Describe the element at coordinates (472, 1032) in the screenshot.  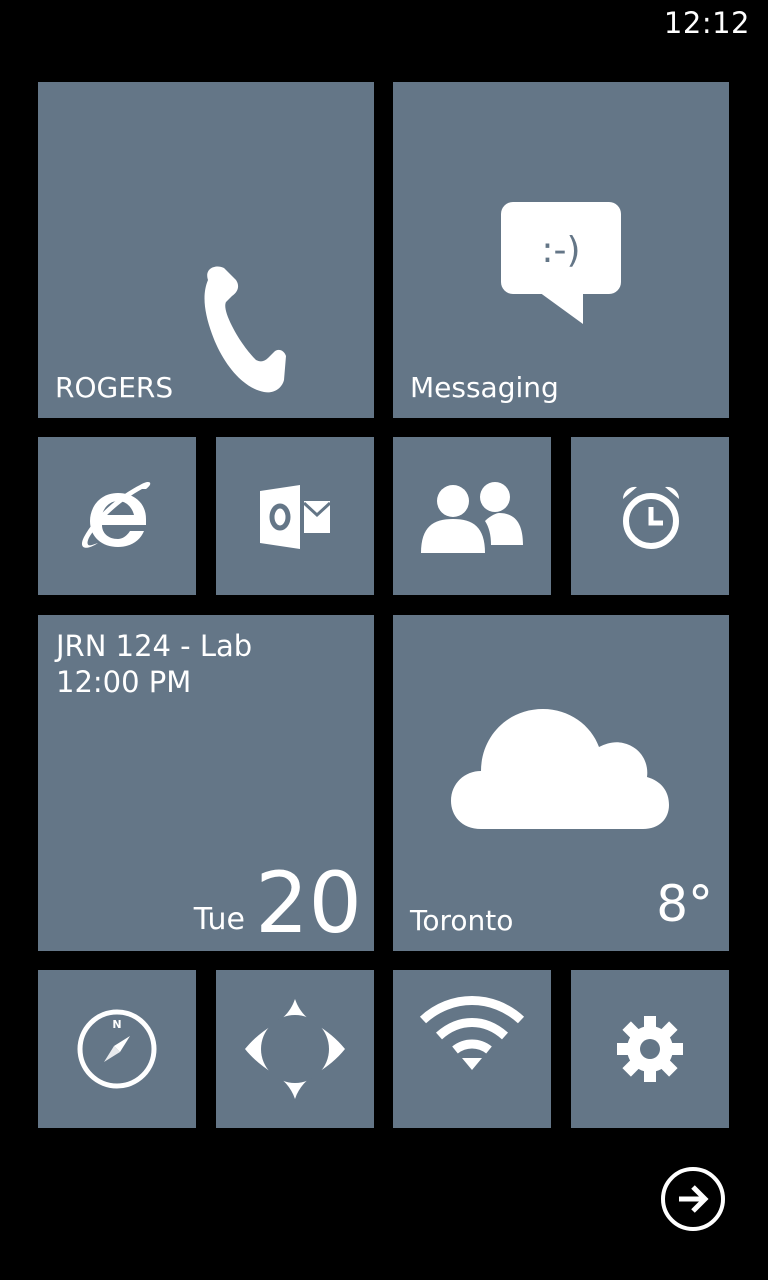
I see `wifi-icon` at that location.